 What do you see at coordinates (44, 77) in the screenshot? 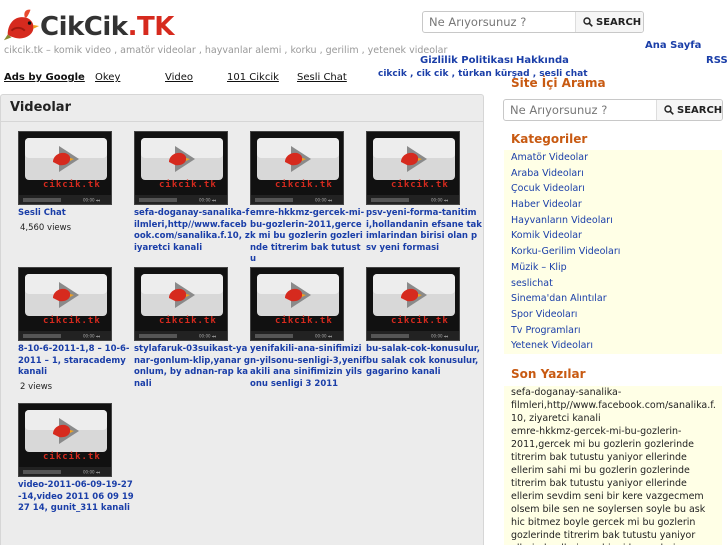
I see `ads-by-google-link: Ads by Google` at bounding box center [44, 77].